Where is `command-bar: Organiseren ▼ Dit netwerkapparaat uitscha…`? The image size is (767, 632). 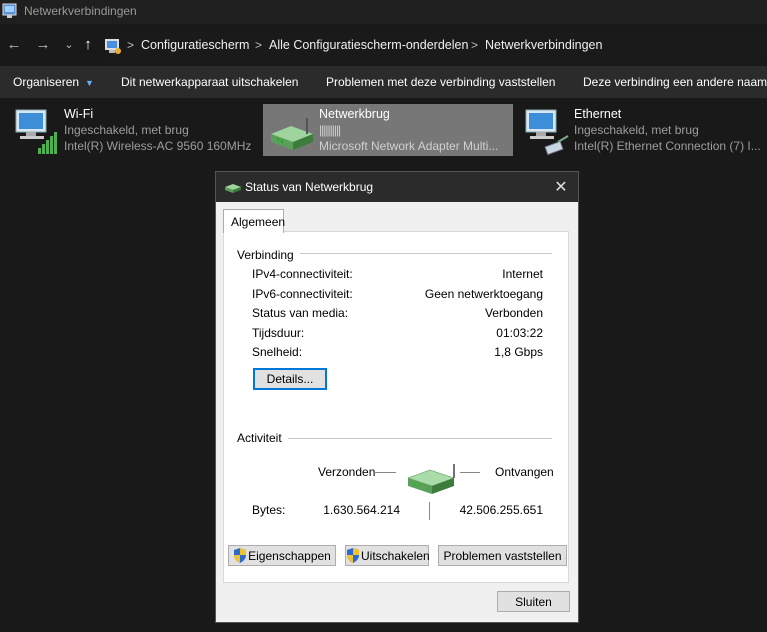
command-bar: Organiseren ▼ Dit netwerkapparaat uitscha… is located at coordinates (383, 82).